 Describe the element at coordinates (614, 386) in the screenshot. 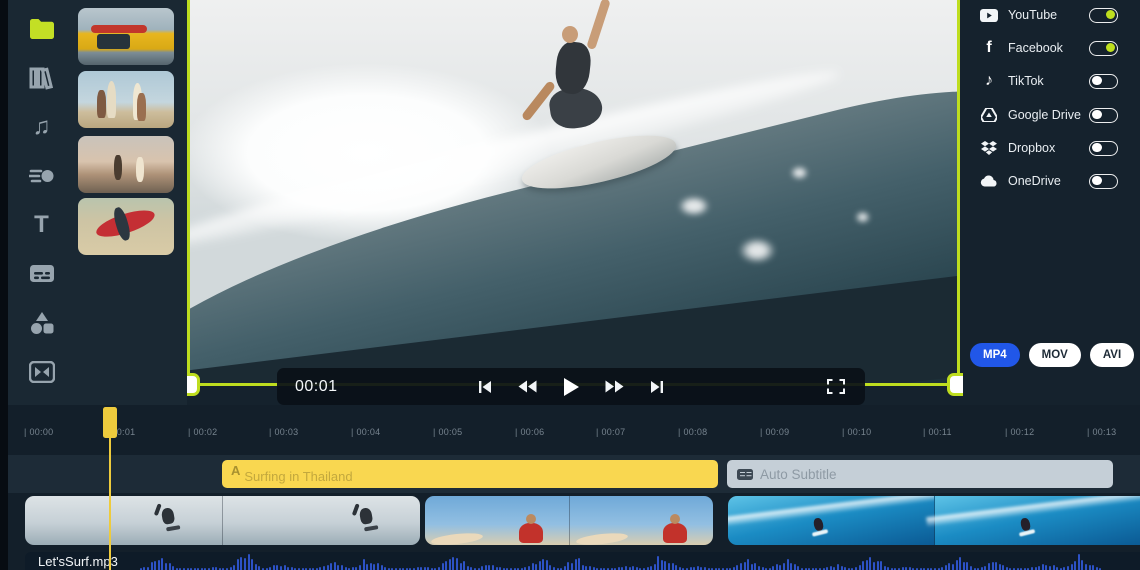

I see `fast-forward-button` at that location.